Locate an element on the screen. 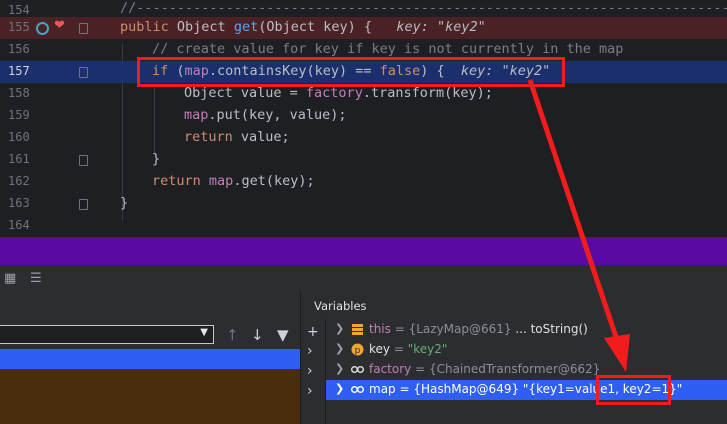 Image resolution: width=727 pixels, height=424 pixels. breakpoint-check-icon: ❤ is located at coordinates (59, 25).